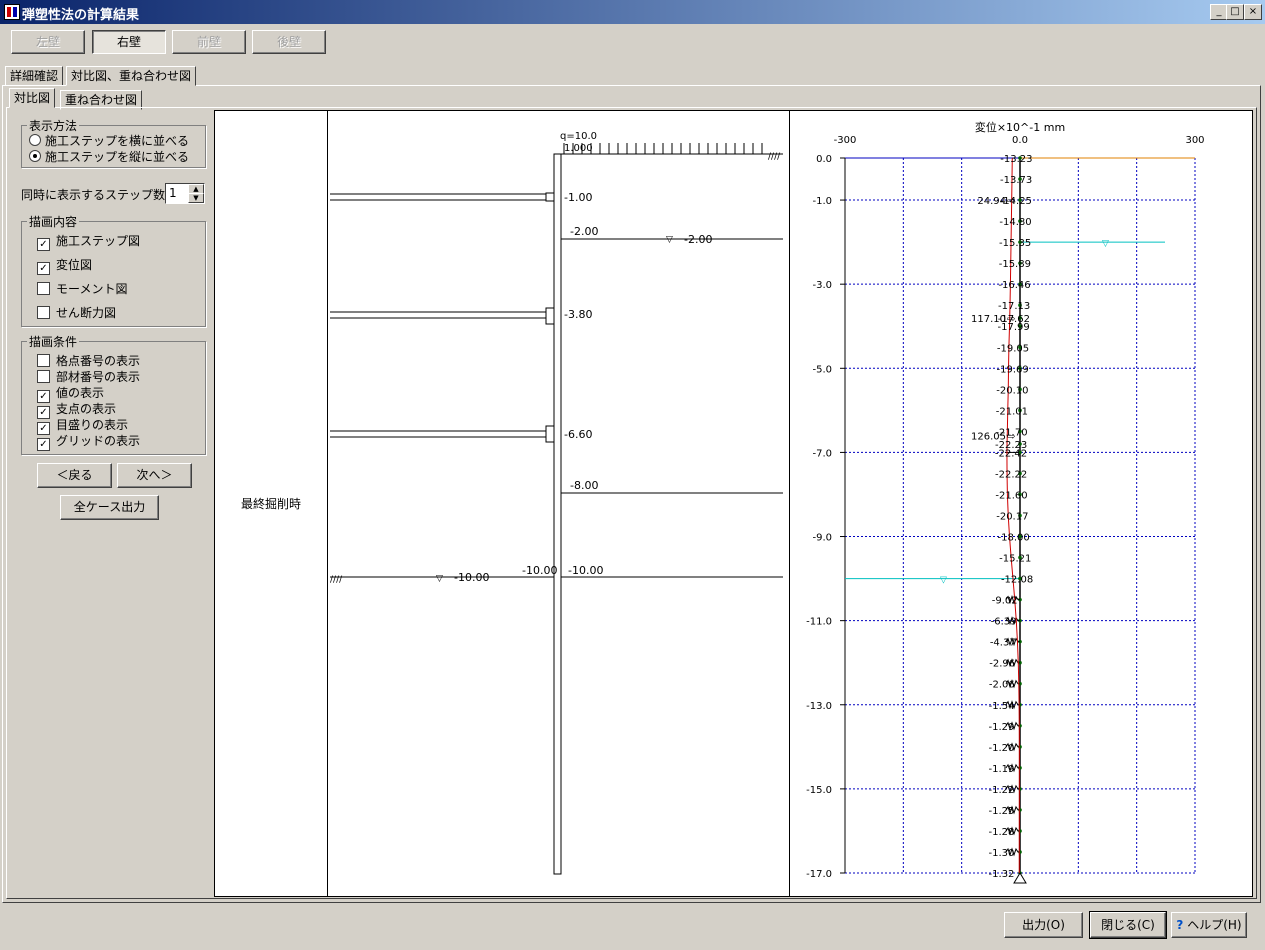  Describe the element at coordinates (92, 425) in the screenshot. I see `checkbox-label: 目盛りの表示` at that location.